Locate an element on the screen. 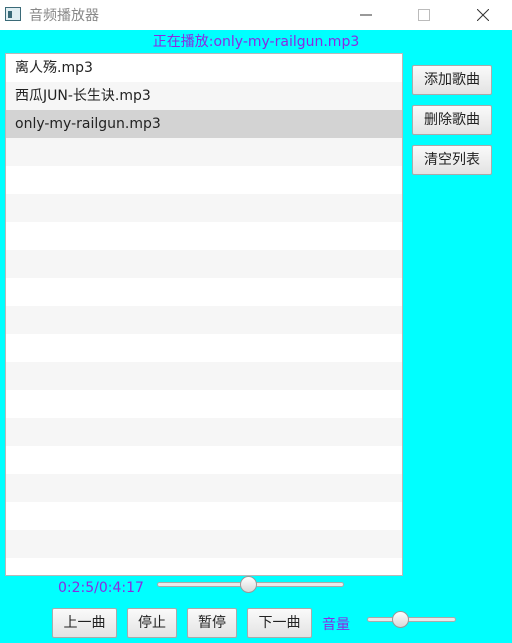 Image resolution: width=512 pixels, height=643 pixels. minimize-button is located at coordinates (366, 15).